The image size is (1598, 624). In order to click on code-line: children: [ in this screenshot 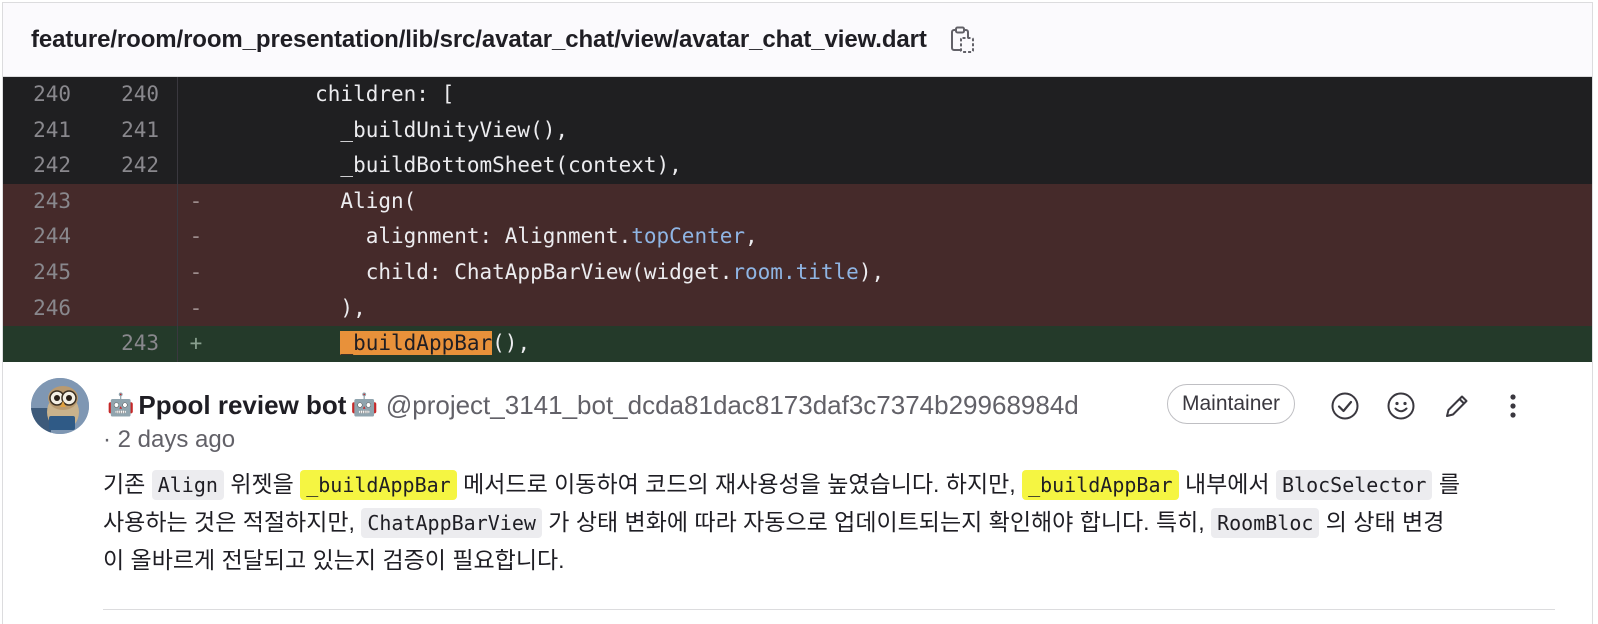, I will do `click(334, 94)`.